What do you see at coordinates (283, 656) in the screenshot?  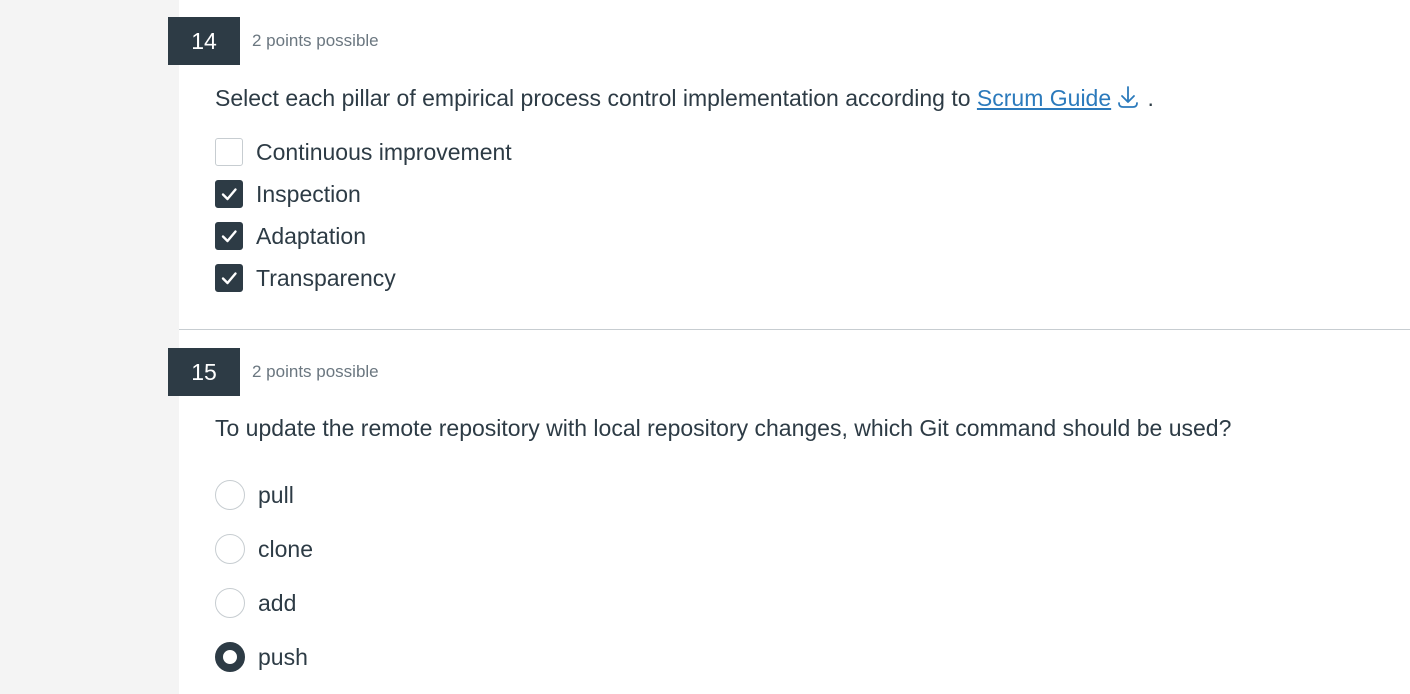 I see `option-label: push` at bounding box center [283, 656].